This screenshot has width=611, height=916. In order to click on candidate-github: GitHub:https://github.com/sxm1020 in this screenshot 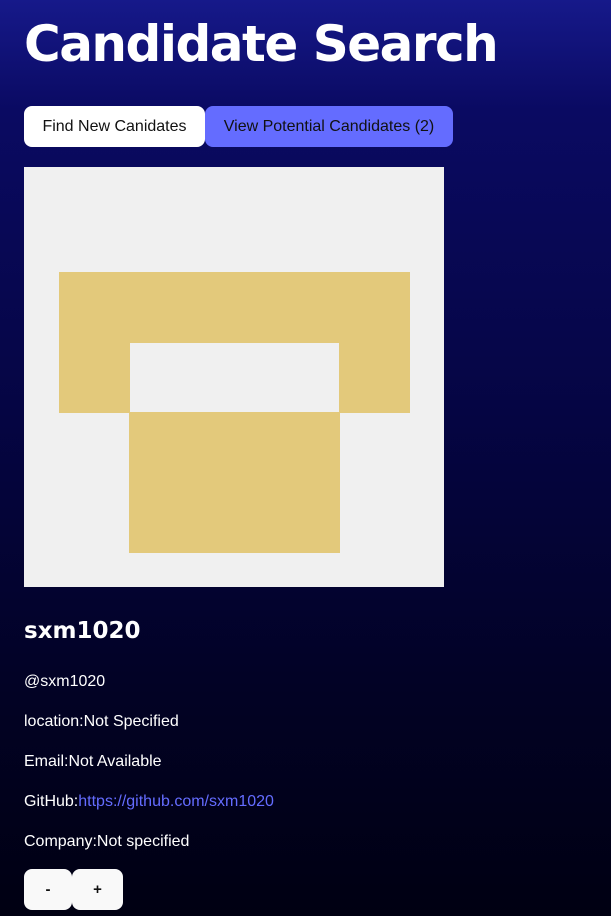, I will do `click(149, 802)`.